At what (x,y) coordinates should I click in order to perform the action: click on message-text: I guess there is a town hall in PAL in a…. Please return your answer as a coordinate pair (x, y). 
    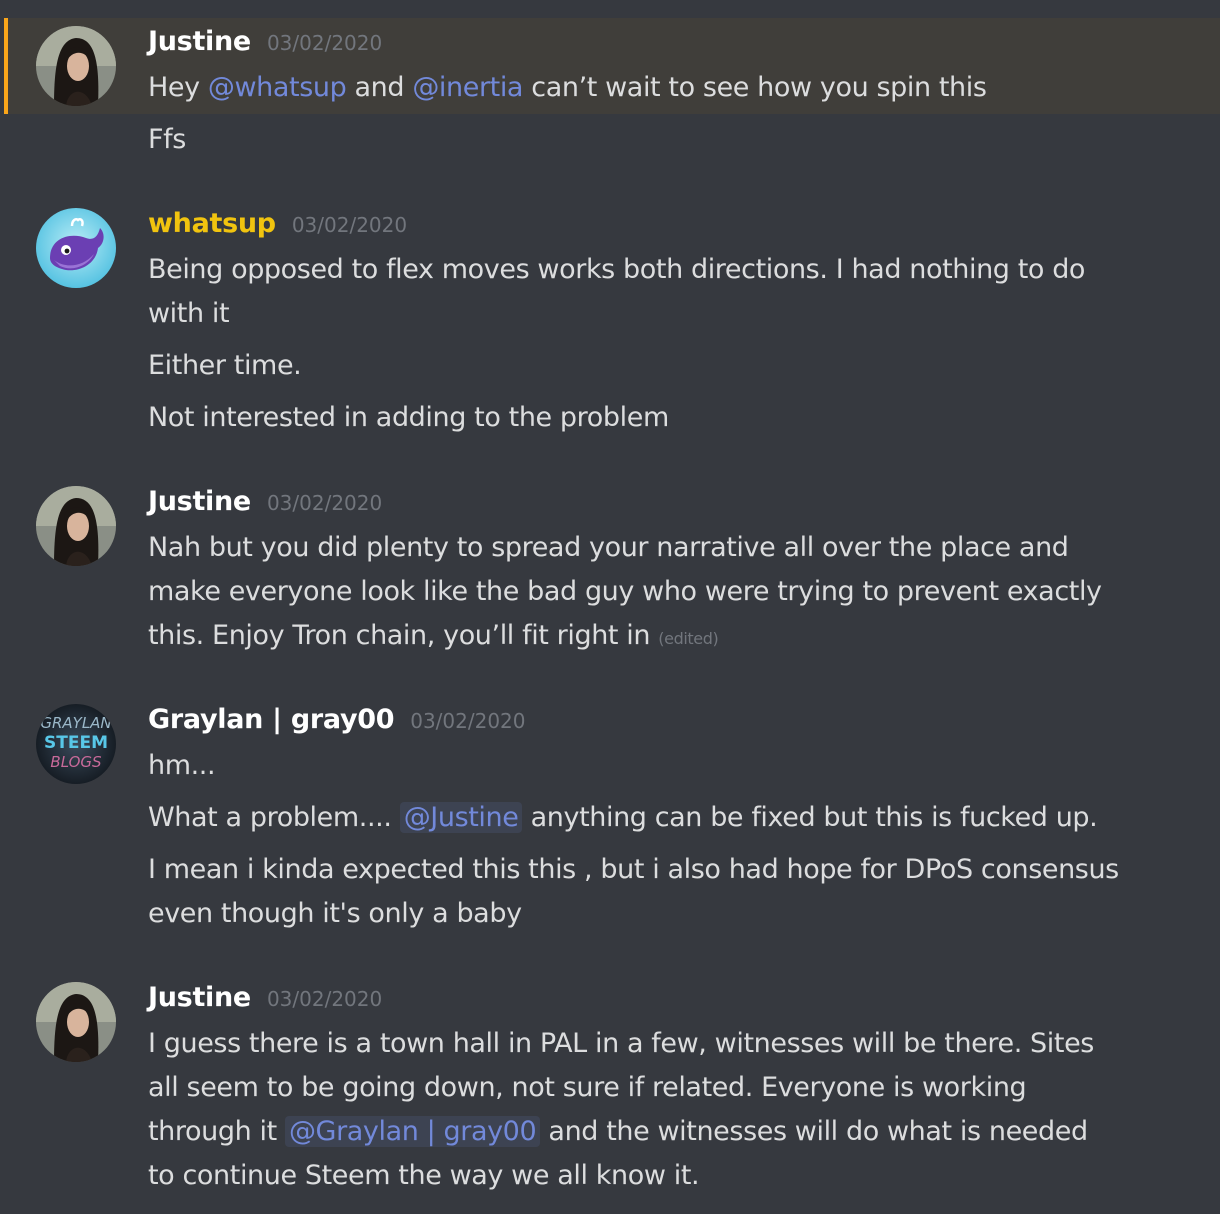
    Looking at the image, I should click on (621, 1043).